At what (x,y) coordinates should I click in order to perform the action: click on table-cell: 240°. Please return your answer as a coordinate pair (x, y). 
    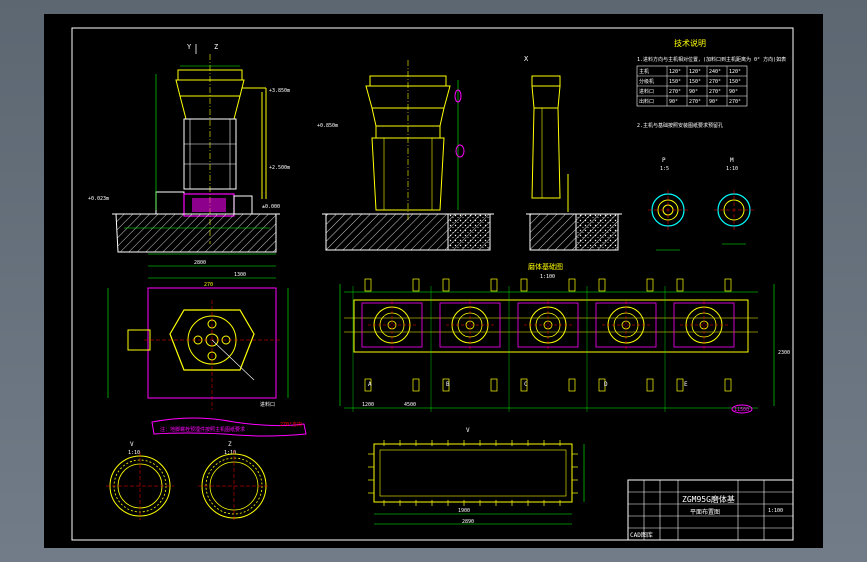
    Looking at the image, I should click on (715, 72).